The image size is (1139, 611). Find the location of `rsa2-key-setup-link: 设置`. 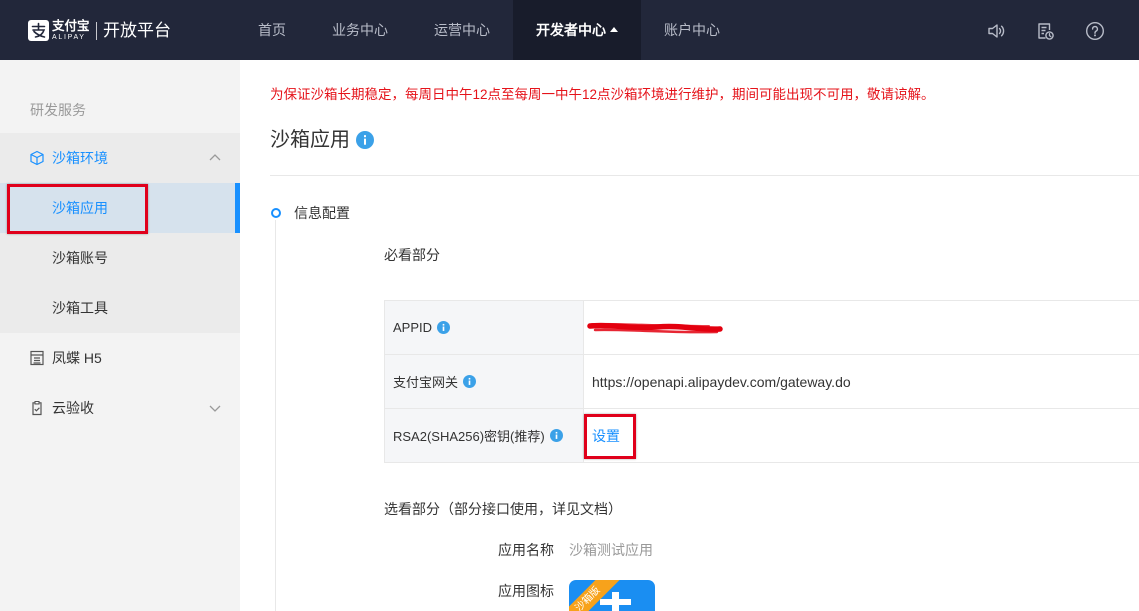

rsa2-key-setup-link: 设置 is located at coordinates (606, 436).